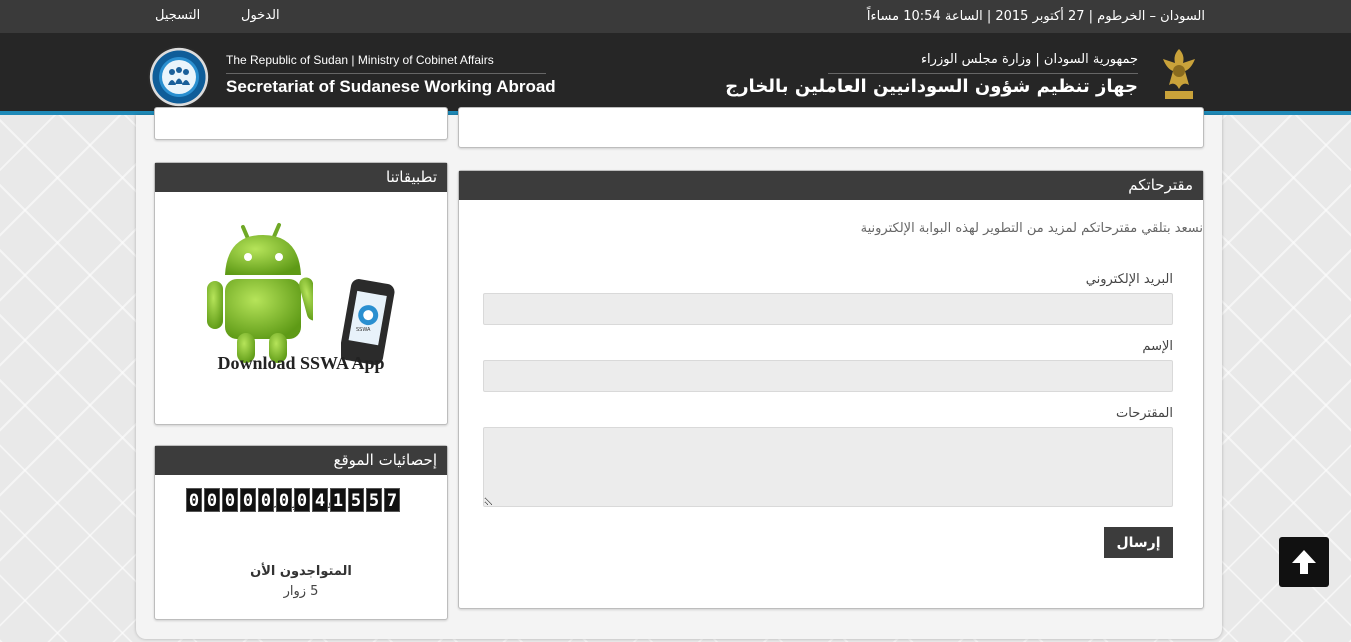  What do you see at coordinates (828, 467) in the screenshot?
I see `suggestion-textarea` at bounding box center [828, 467].